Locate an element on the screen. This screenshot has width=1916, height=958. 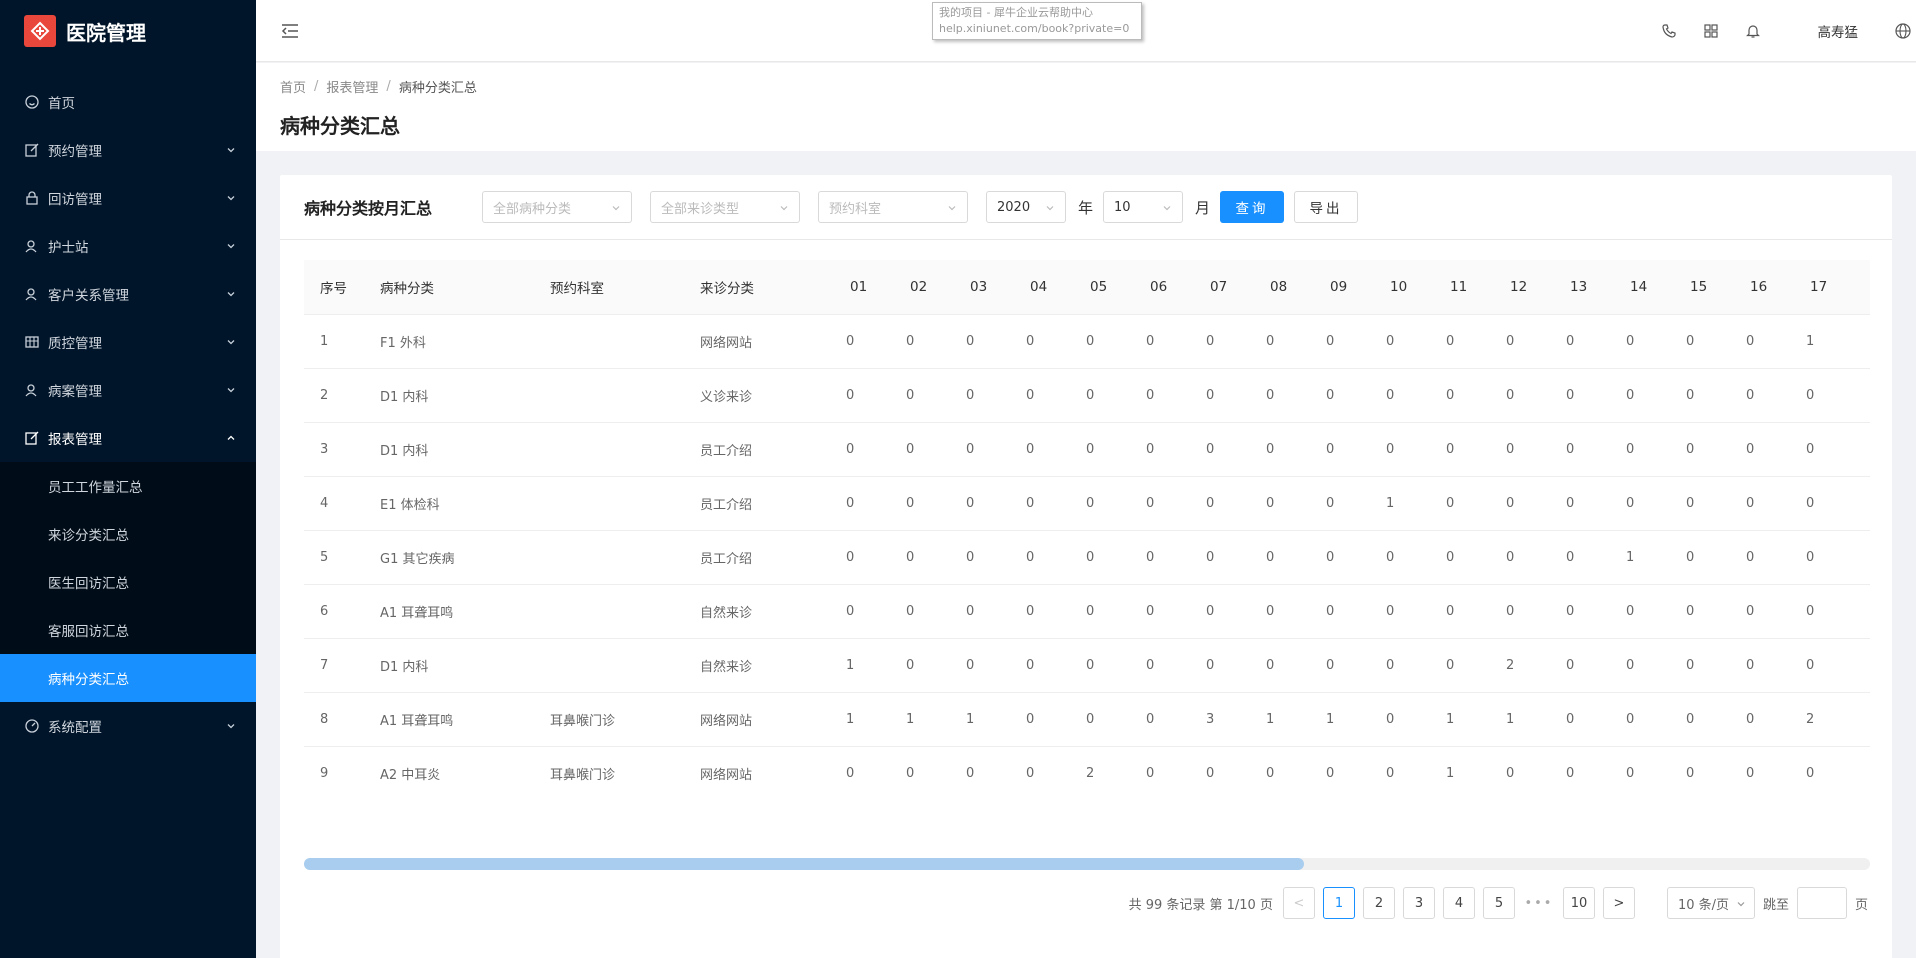
page-button-1: 1 is located at coordinates (1338, 903).